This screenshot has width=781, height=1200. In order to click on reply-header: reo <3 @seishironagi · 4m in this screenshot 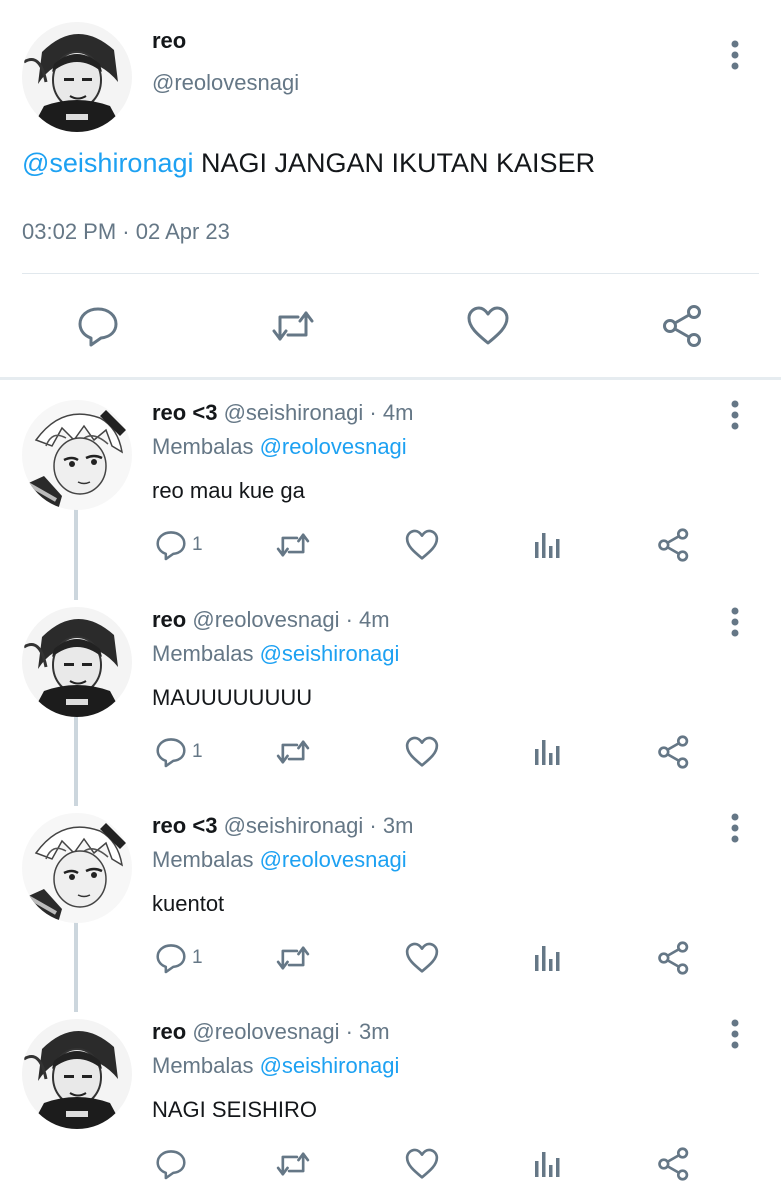, I will do `click(282, 413)`.